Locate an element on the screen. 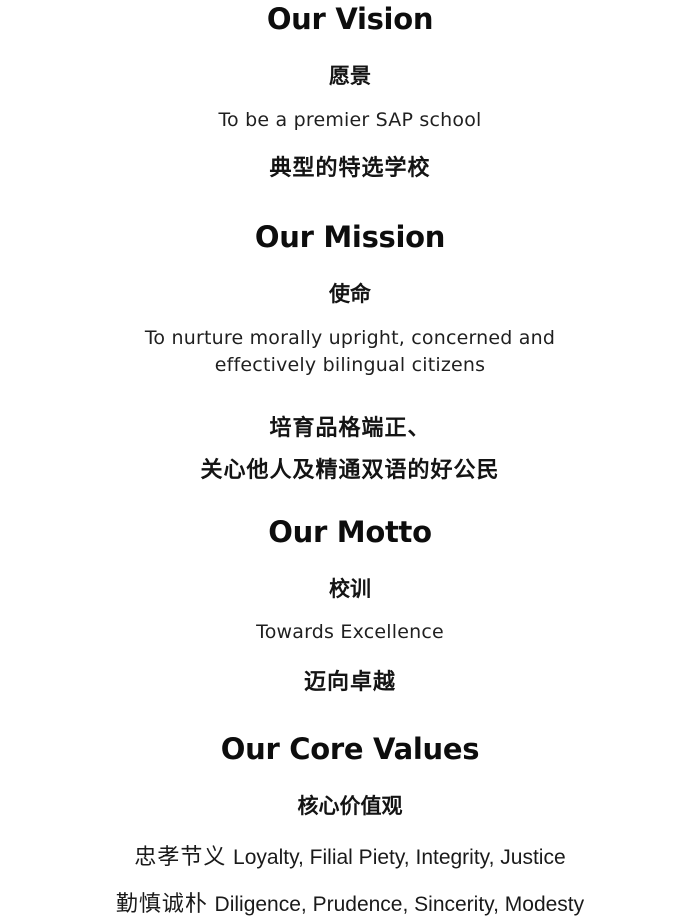 This screenshot has width=700, height=924. mission-heading: Our Mission is located at coordinates (350, 237).